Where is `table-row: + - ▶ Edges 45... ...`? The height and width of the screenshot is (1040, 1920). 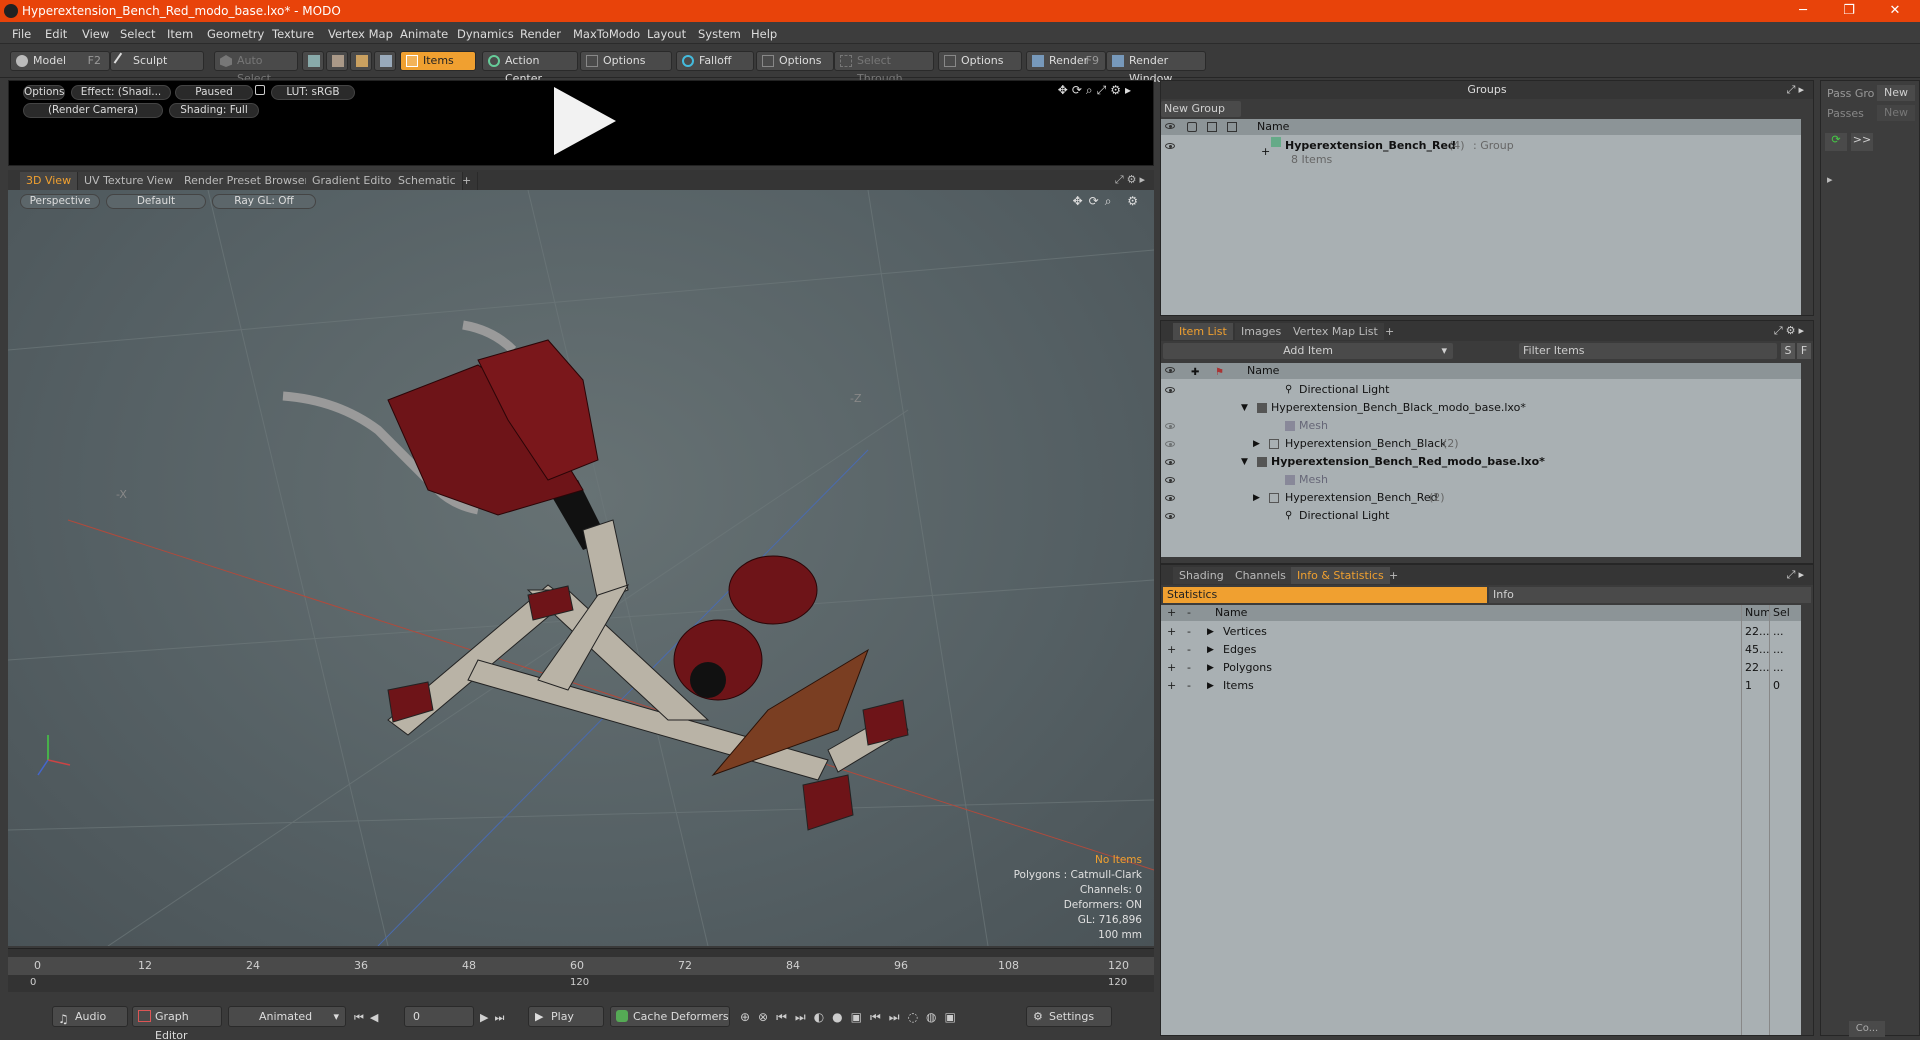 table-row: + - ▶ Edges 45... ... is located at coordinates (1481, 650).